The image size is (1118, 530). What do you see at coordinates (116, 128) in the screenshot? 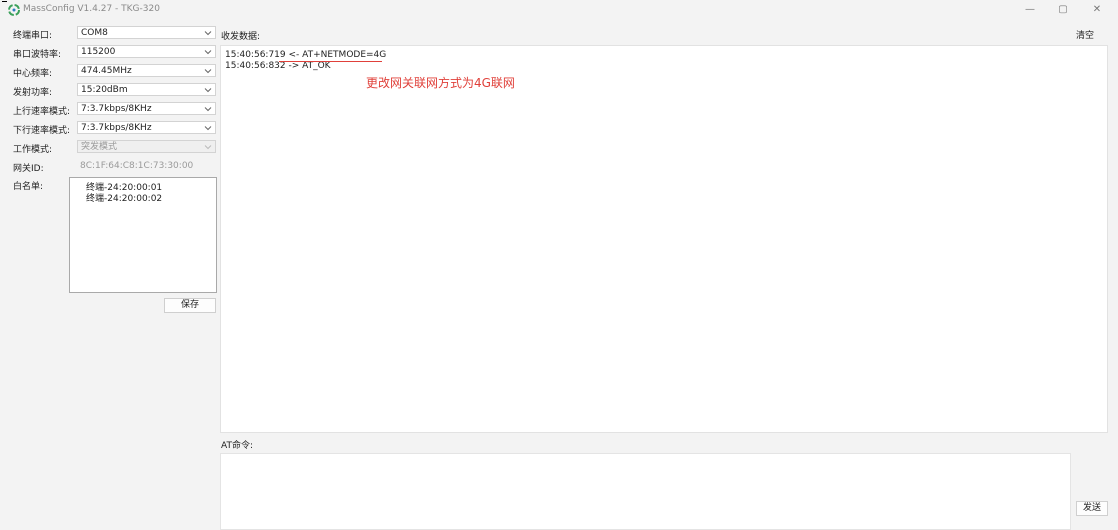
I see `downlink-rate-mode-value: 7:3.7kbps/8KHz` at bounding box center [116, 128].